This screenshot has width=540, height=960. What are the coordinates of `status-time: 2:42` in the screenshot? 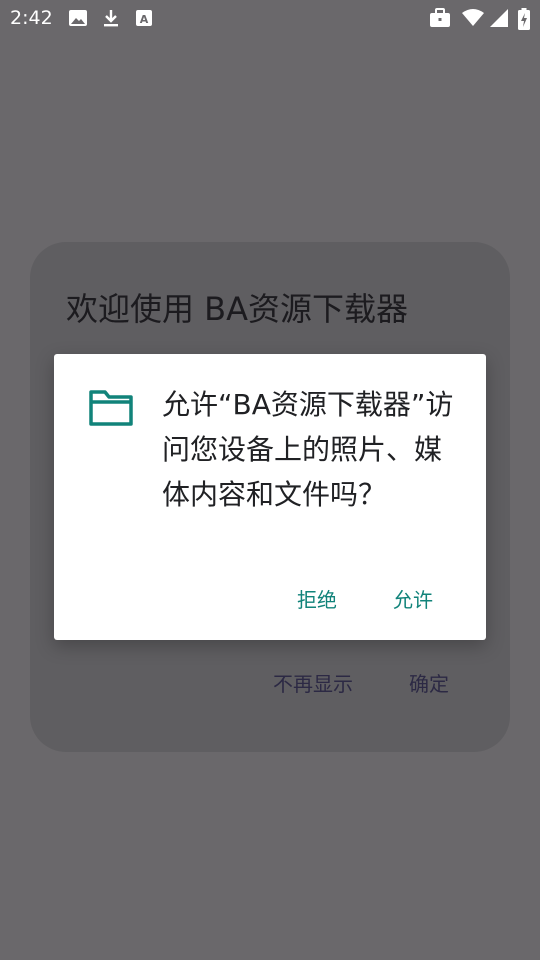 It's located at (31, 18).